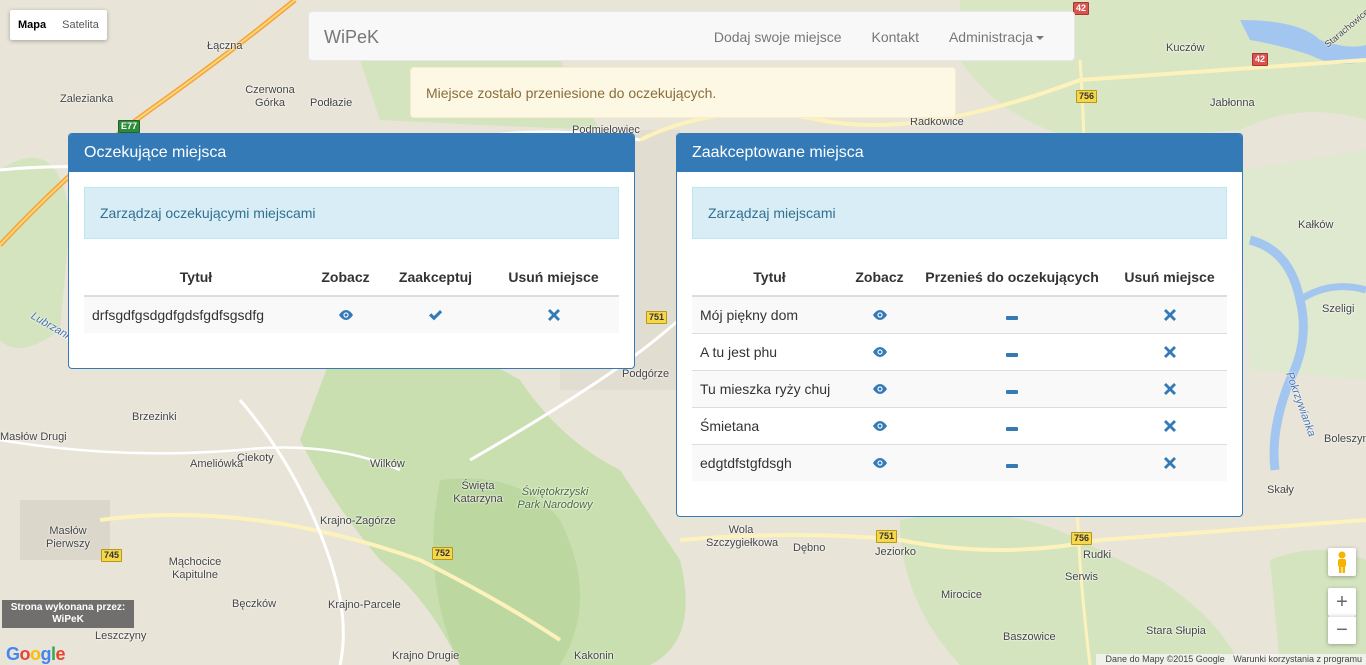 The height and width of the screenshot is (665, 1366). Describe the element at coordinates (1232, 103) in the screenshot. I see `map-label: Jabłonna` at that location.